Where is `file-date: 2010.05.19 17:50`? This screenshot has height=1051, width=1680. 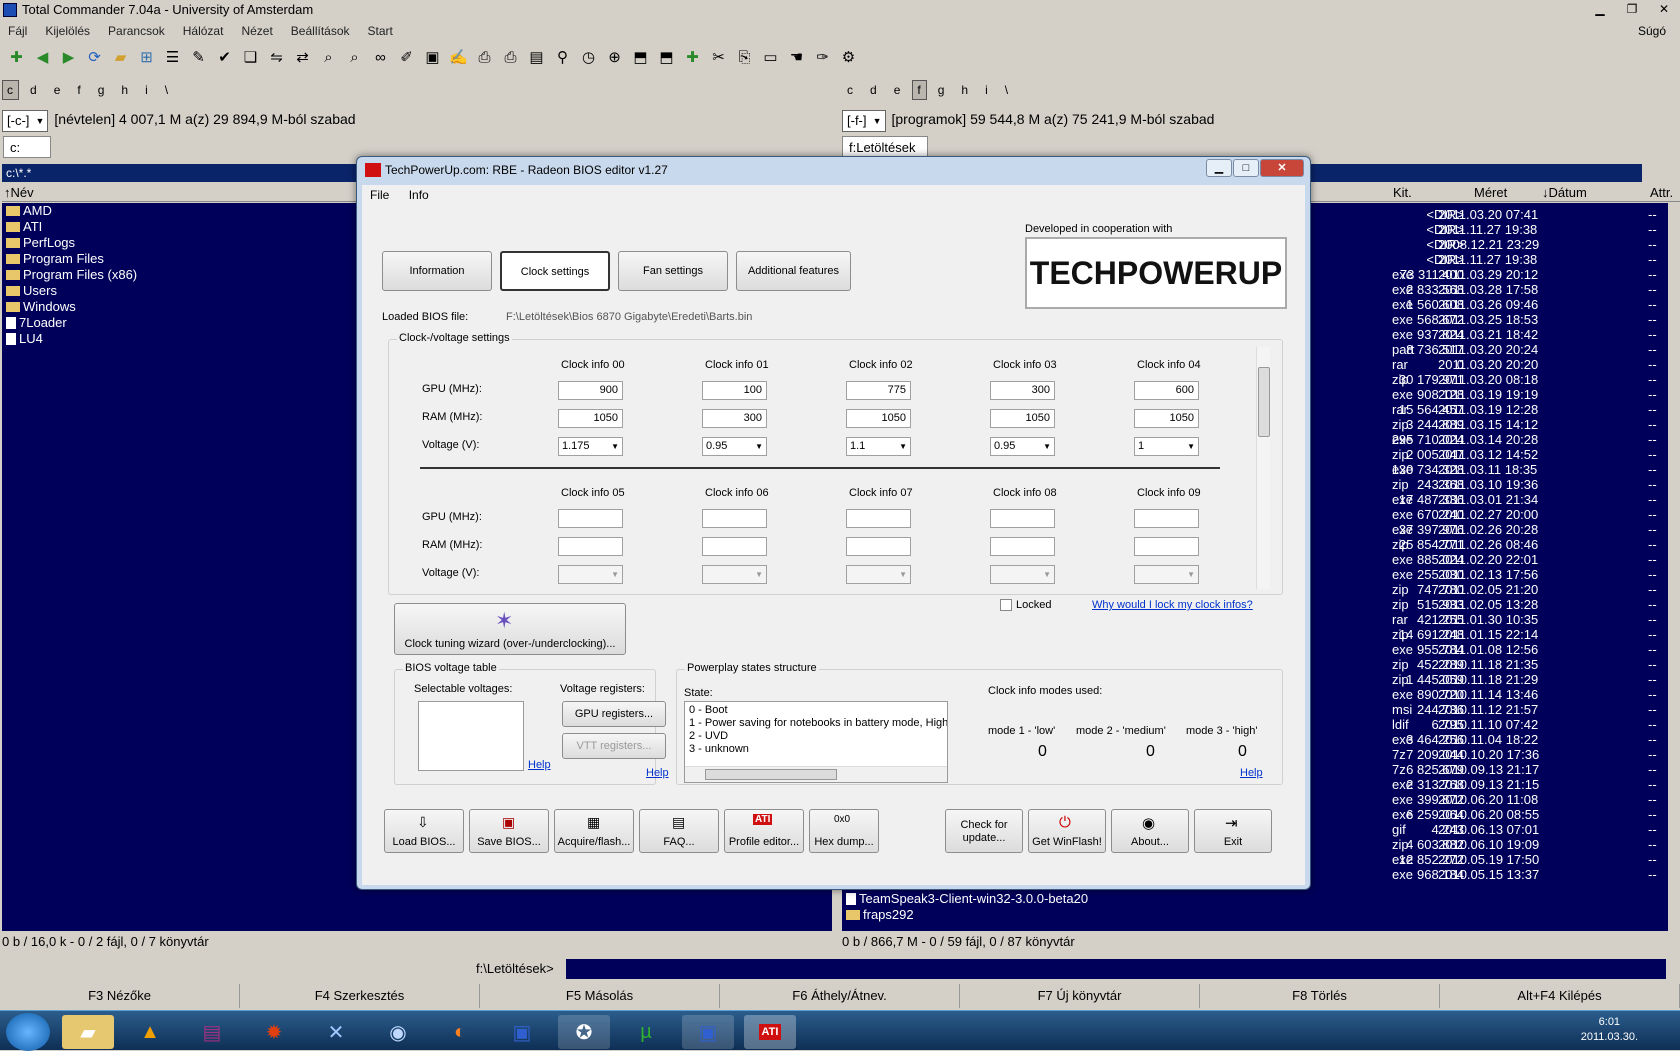 file-date: 2010.05.19 17:50 is located at coordinates (1488, 860).